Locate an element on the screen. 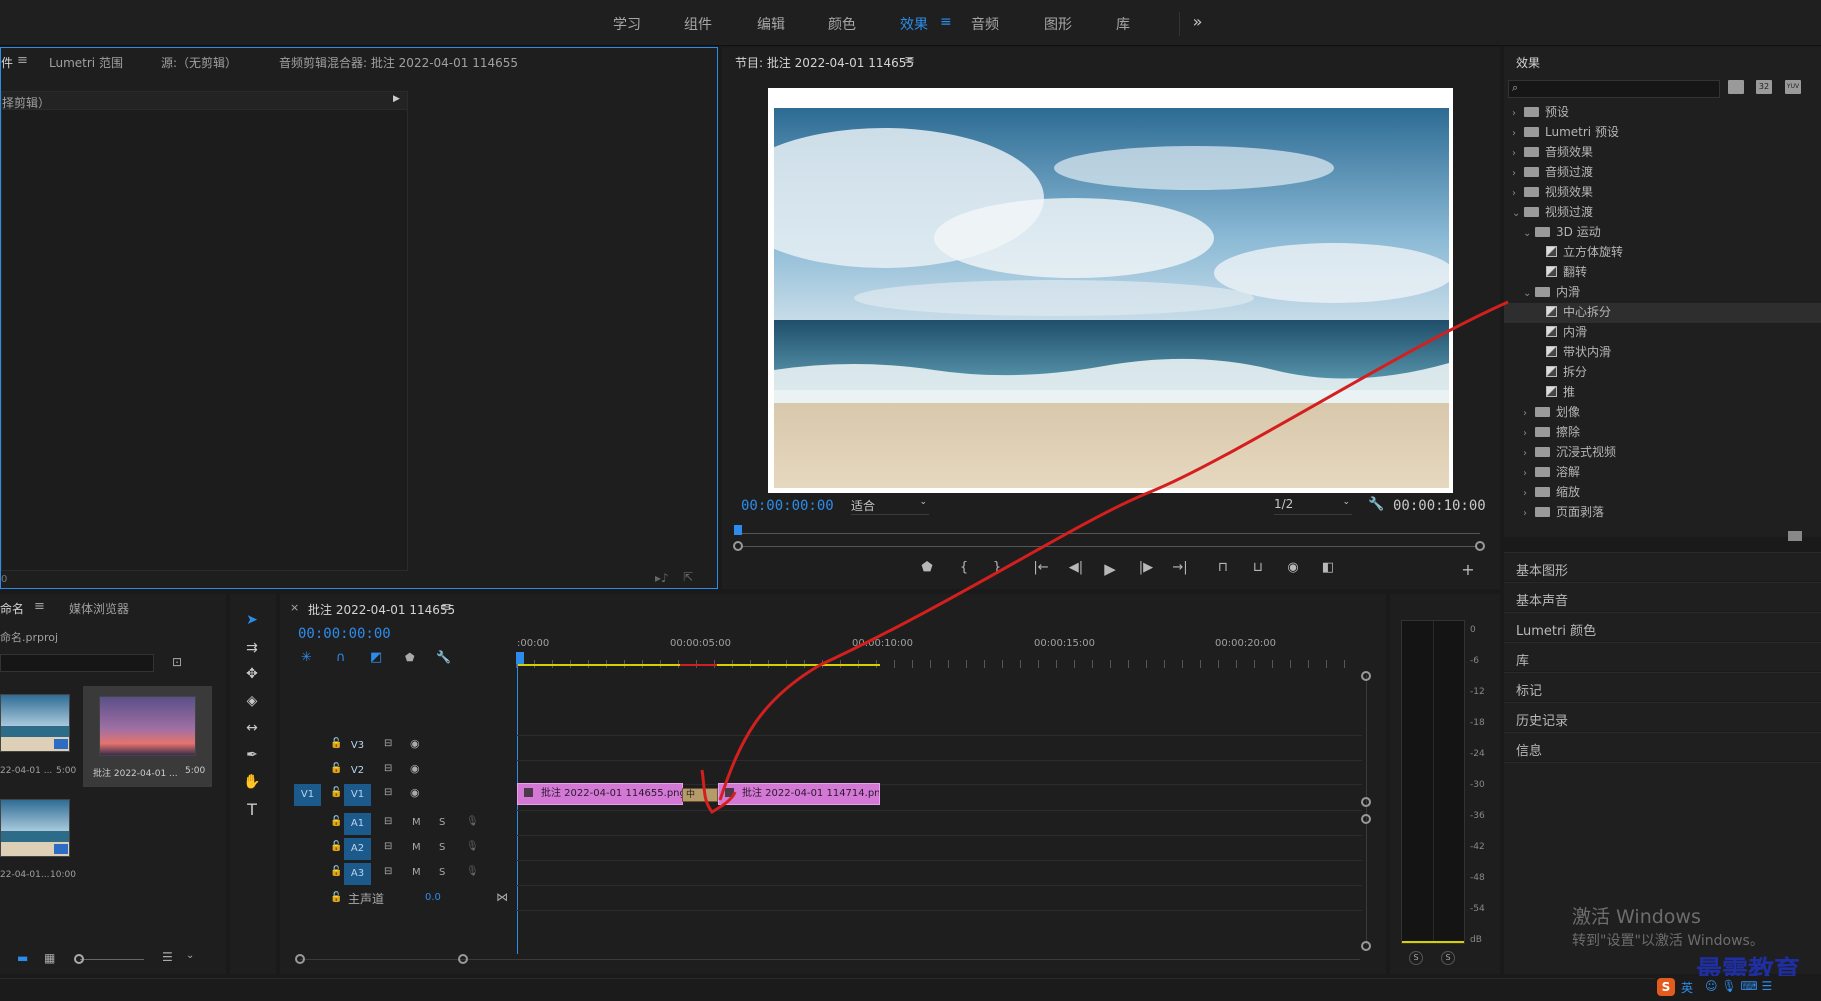 The image size is (1821, 1001). video-clip-1: 批注 2022-04-01 114655.png is located at coordinates (600, 794).